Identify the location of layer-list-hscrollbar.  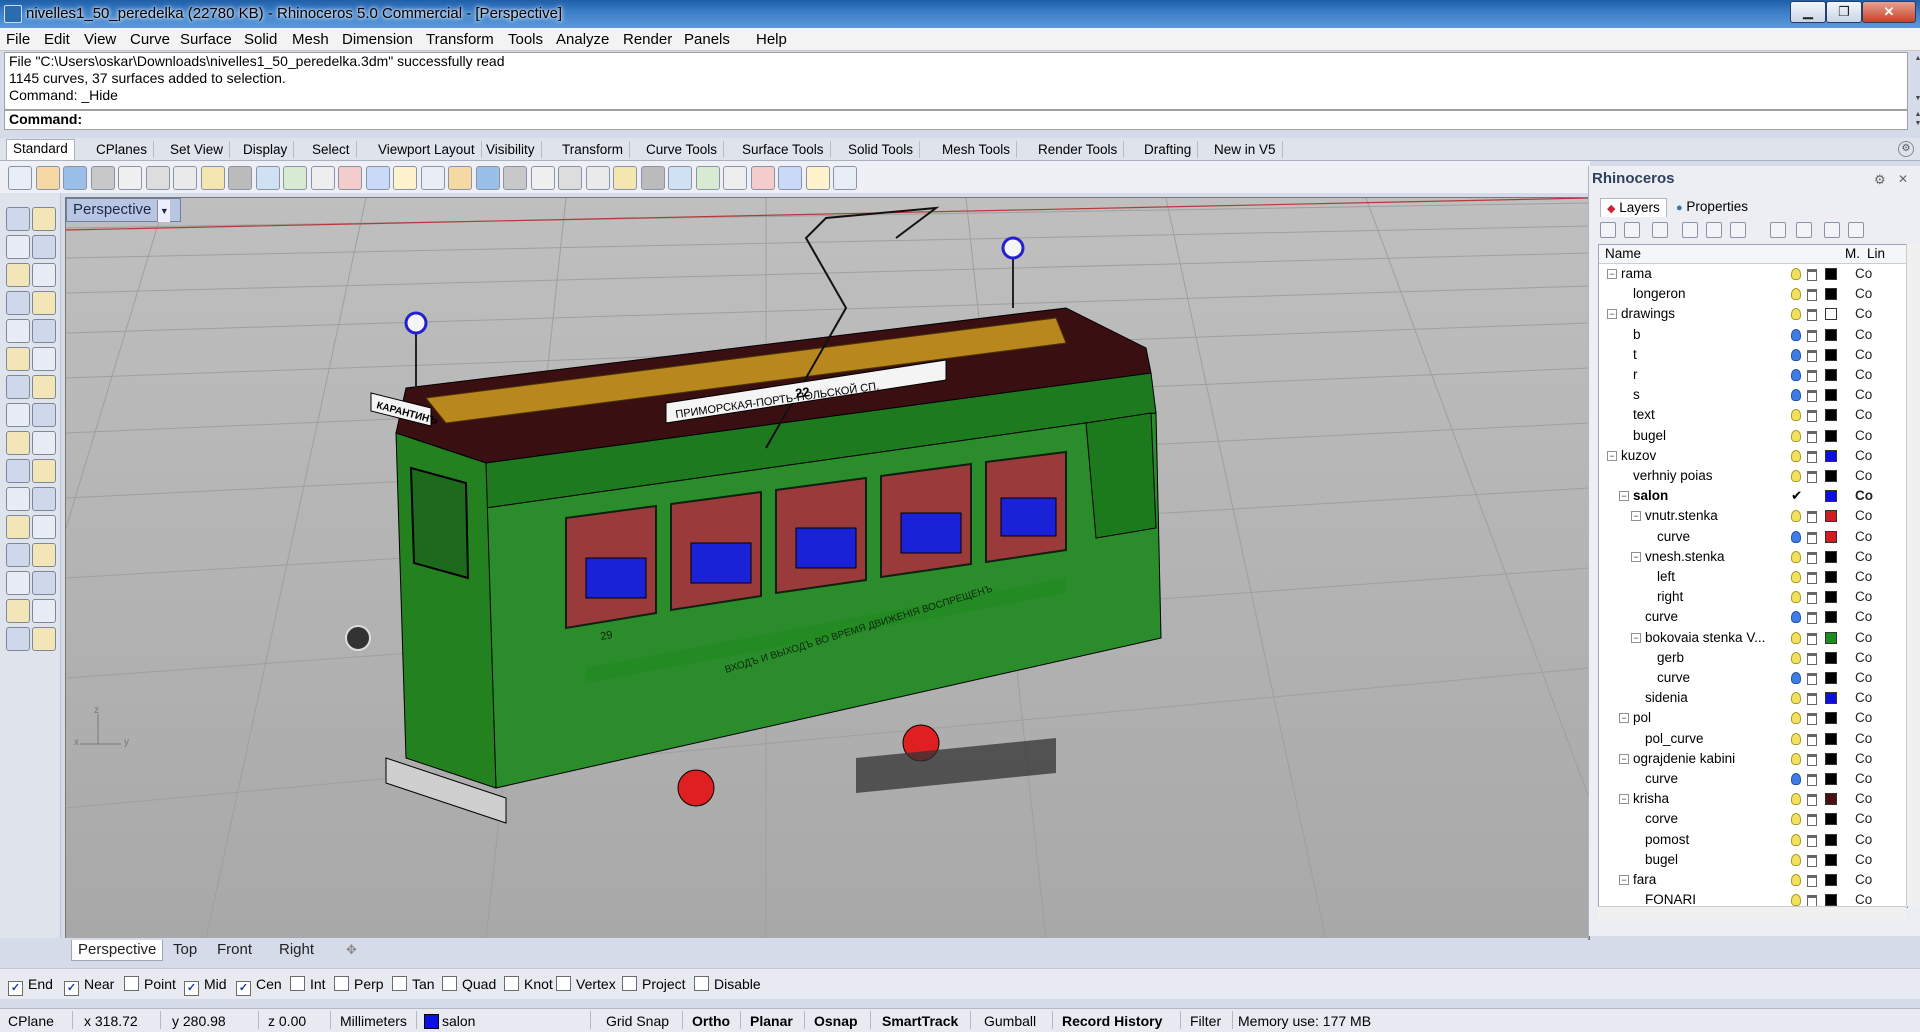
(1752, 913).